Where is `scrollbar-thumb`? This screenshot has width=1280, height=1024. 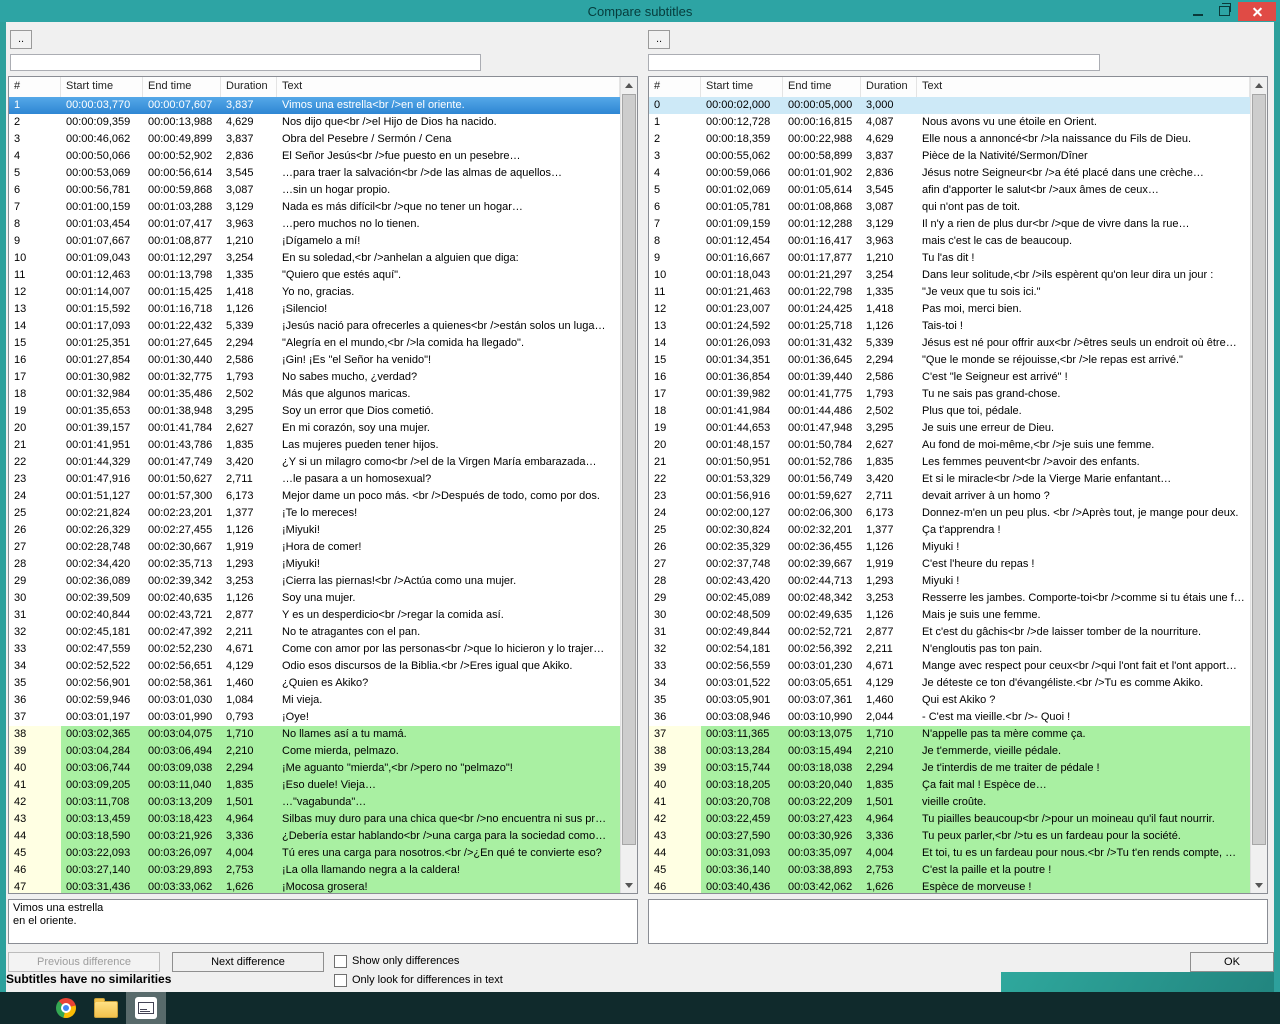 scrollbar-thumb is located at coordinates (629, 469).